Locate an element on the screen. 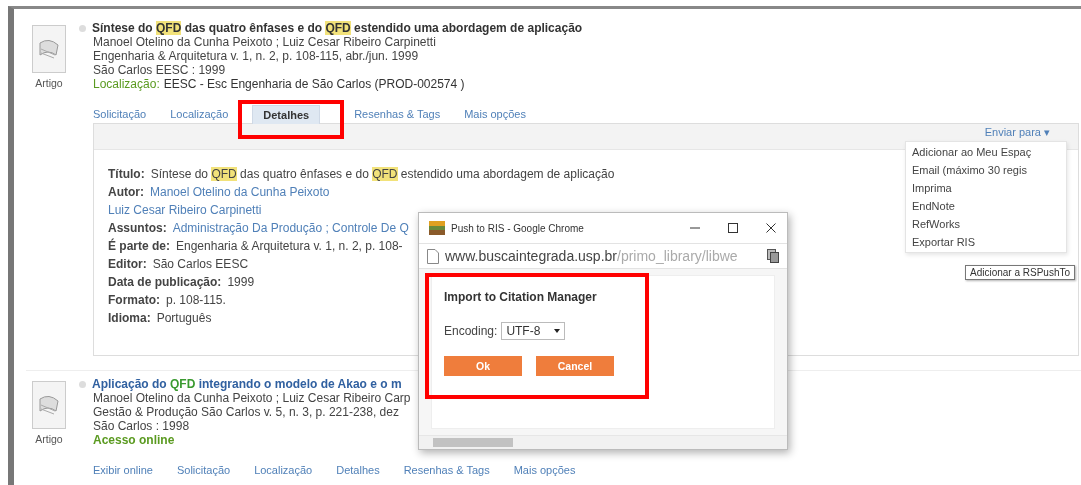 The image size is (1081, 485). maximize-icon is located at coordinates (733, 228).